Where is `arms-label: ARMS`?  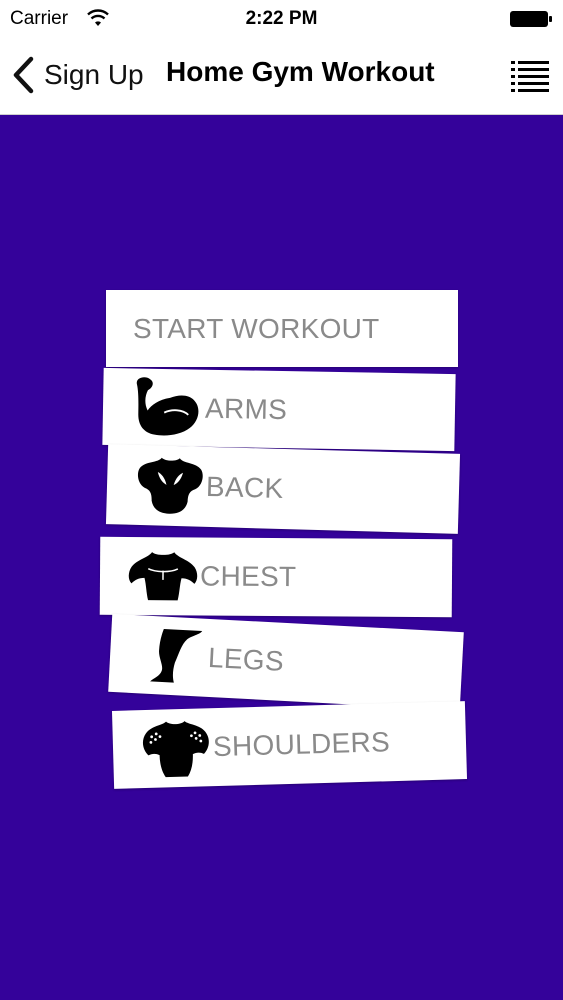 arms-label: ARMS is located at coordinates (246, 408).